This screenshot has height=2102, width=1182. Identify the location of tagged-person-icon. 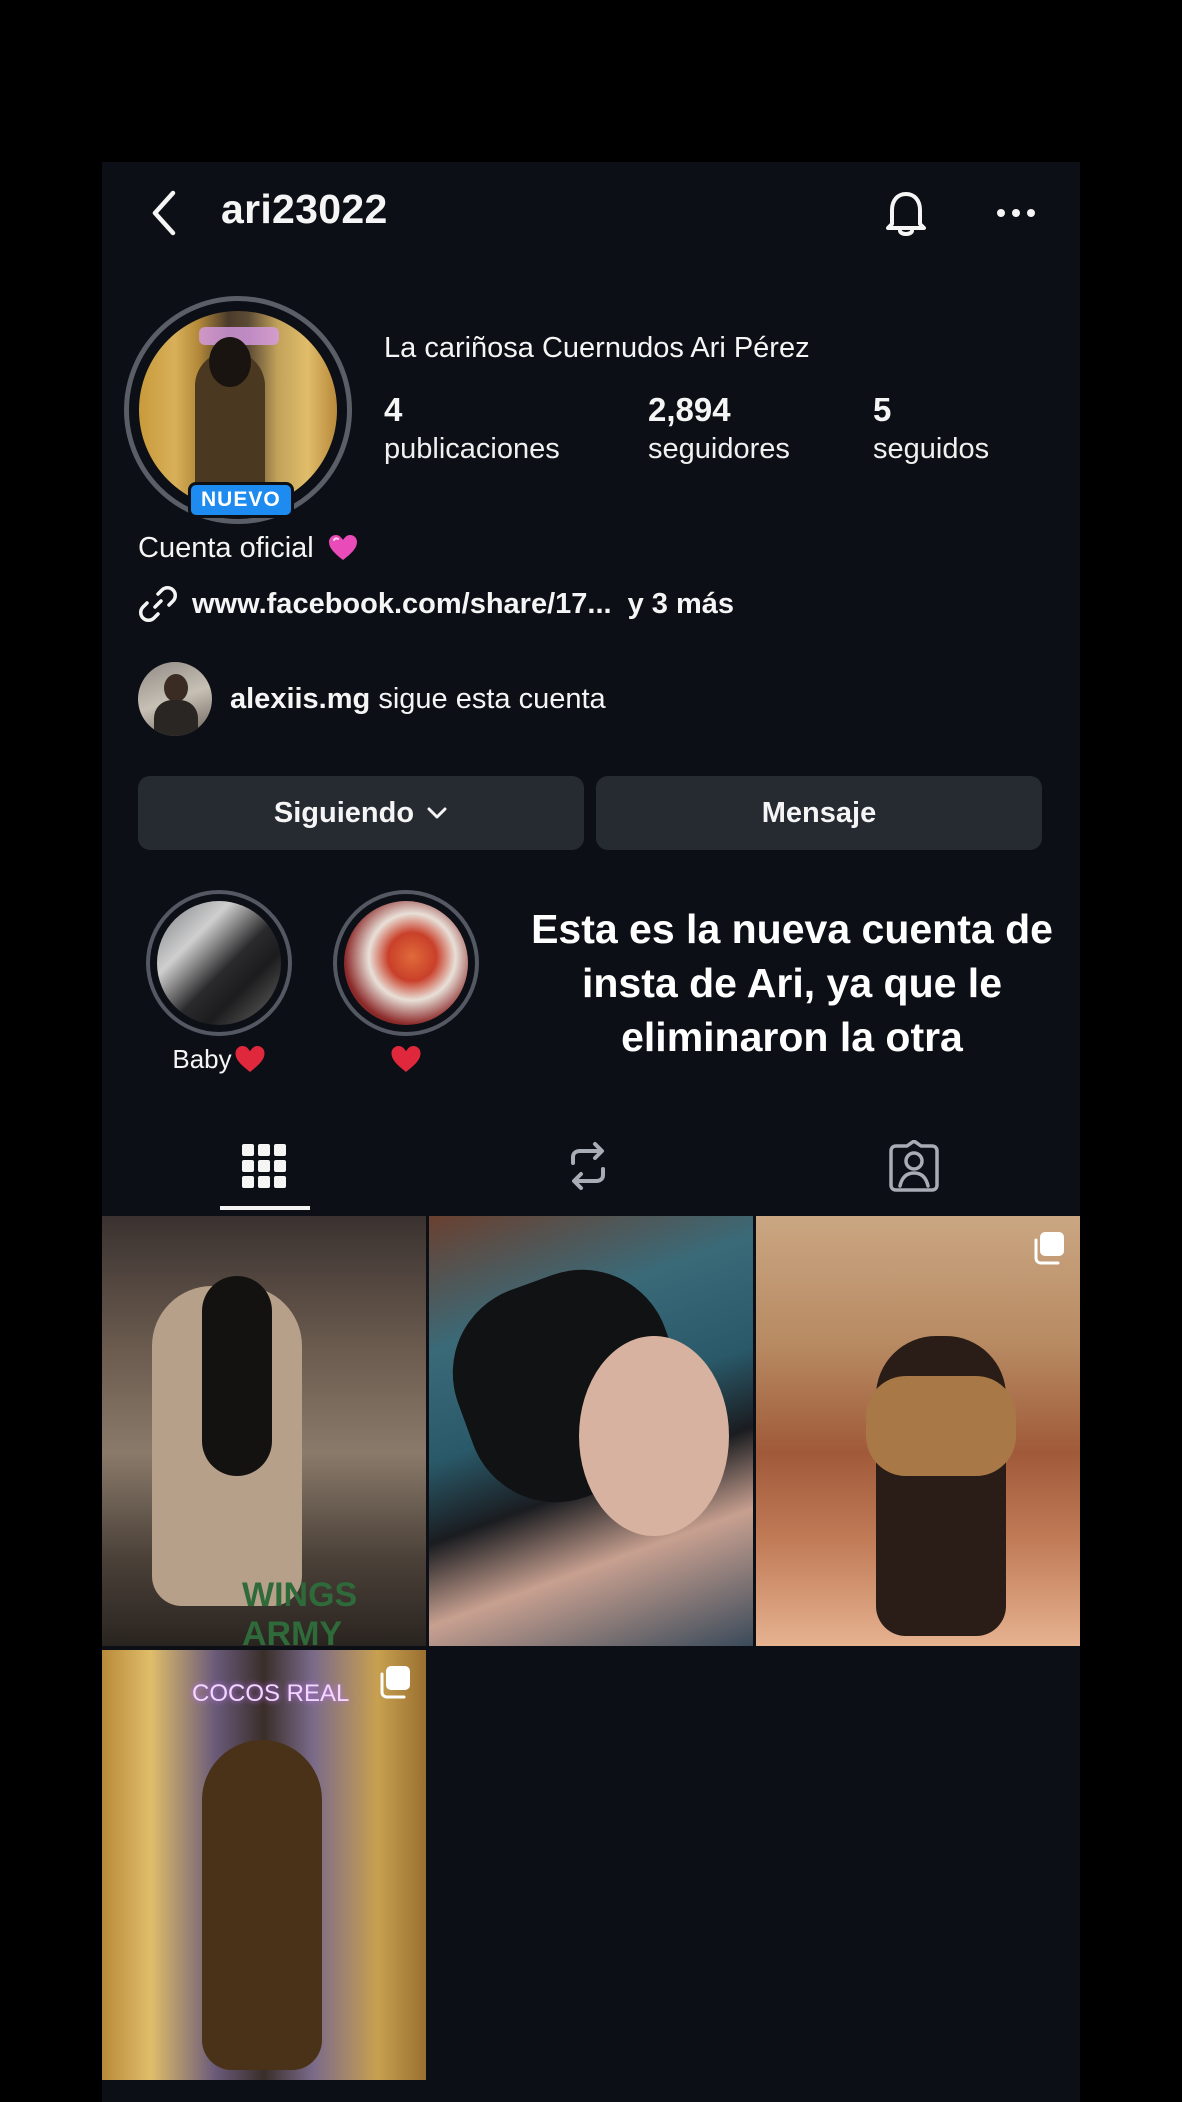
(914, 1166).